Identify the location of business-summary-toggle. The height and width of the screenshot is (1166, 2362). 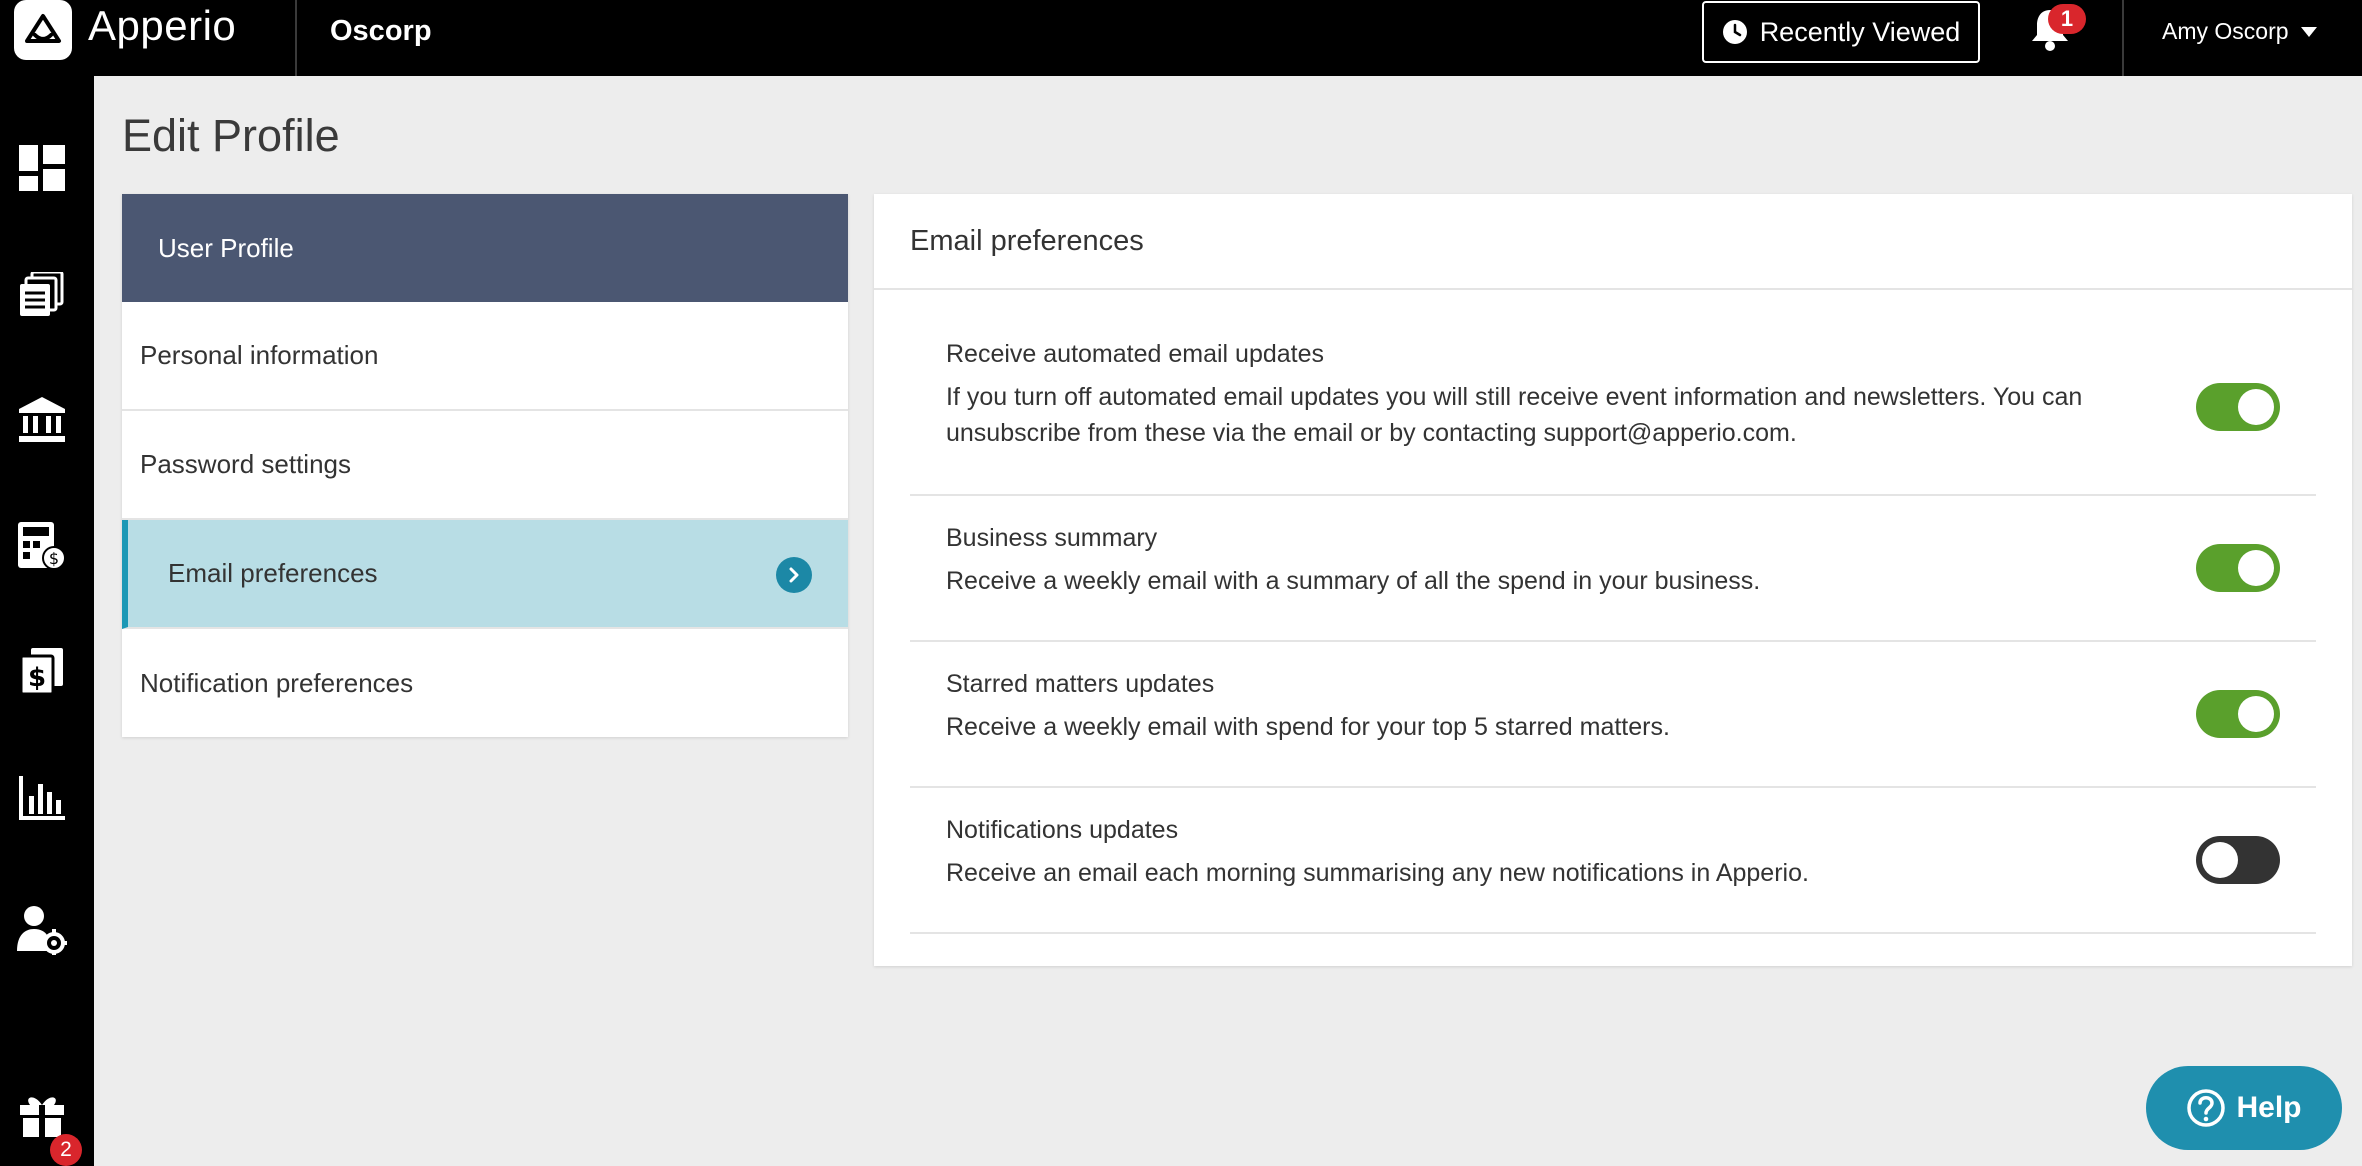
(2238, 568).